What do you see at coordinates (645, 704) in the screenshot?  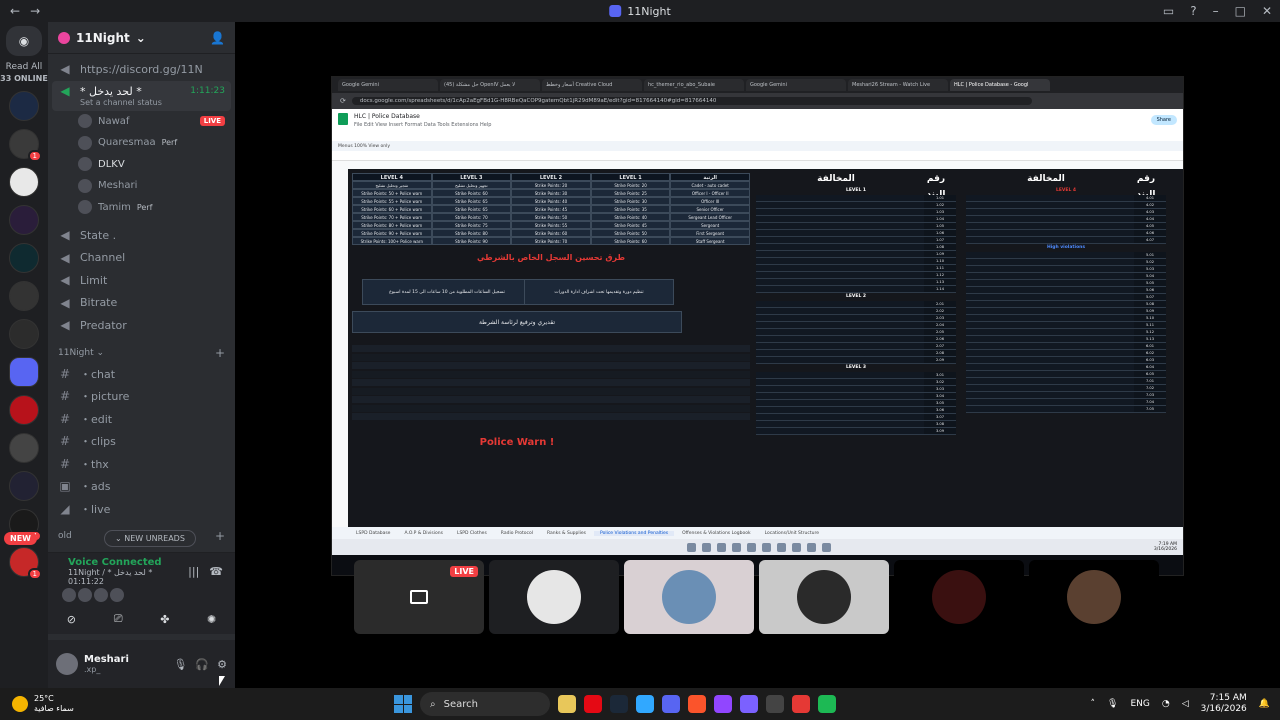 I see `photoshop-icon` at bounding box center [645, 704].